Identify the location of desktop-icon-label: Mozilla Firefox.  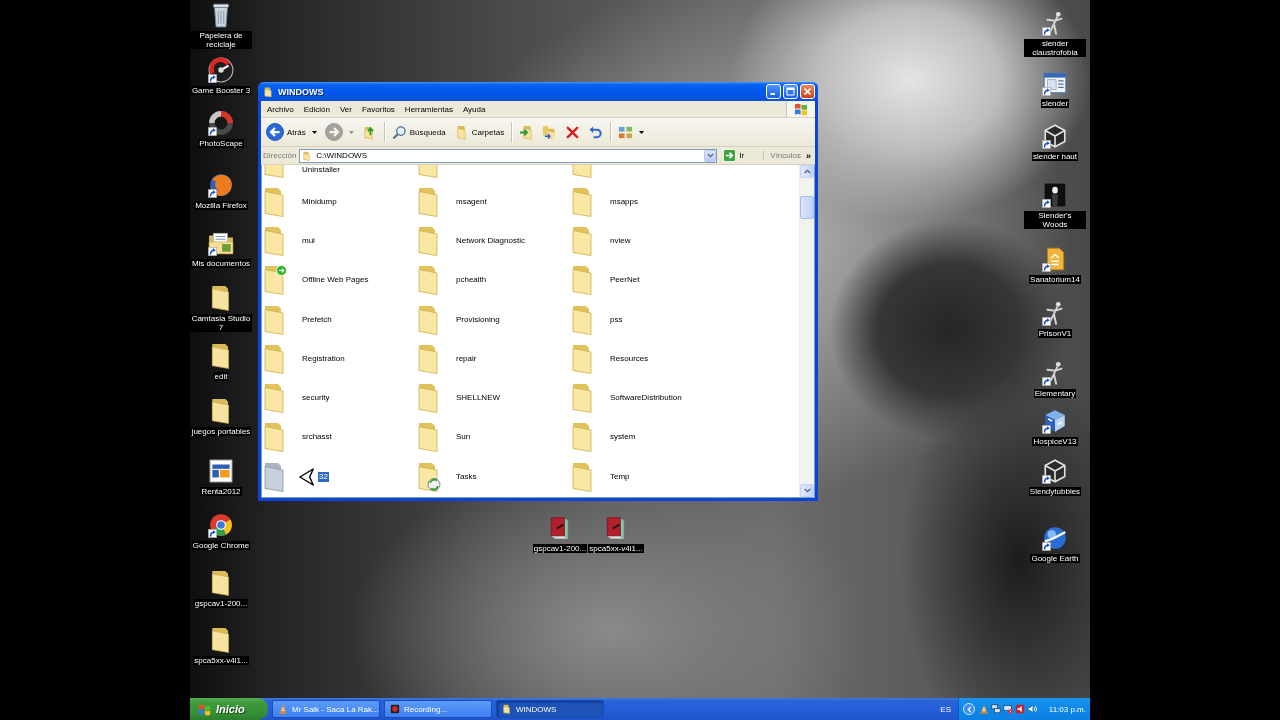
(221, 205).